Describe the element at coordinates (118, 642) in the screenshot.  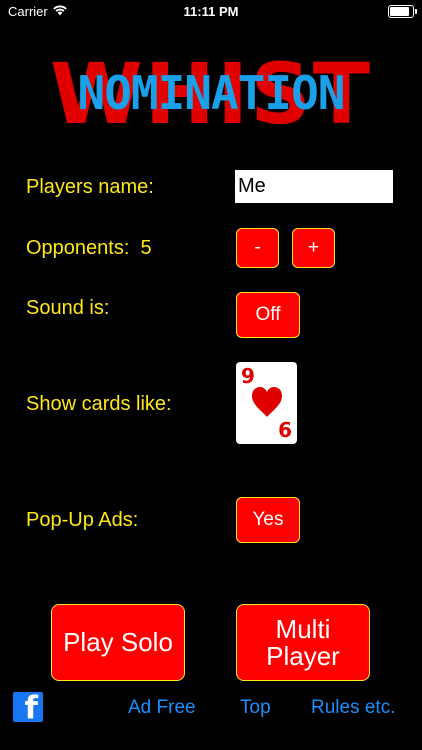
I see `play-solo-button: Play Solo` at that location.